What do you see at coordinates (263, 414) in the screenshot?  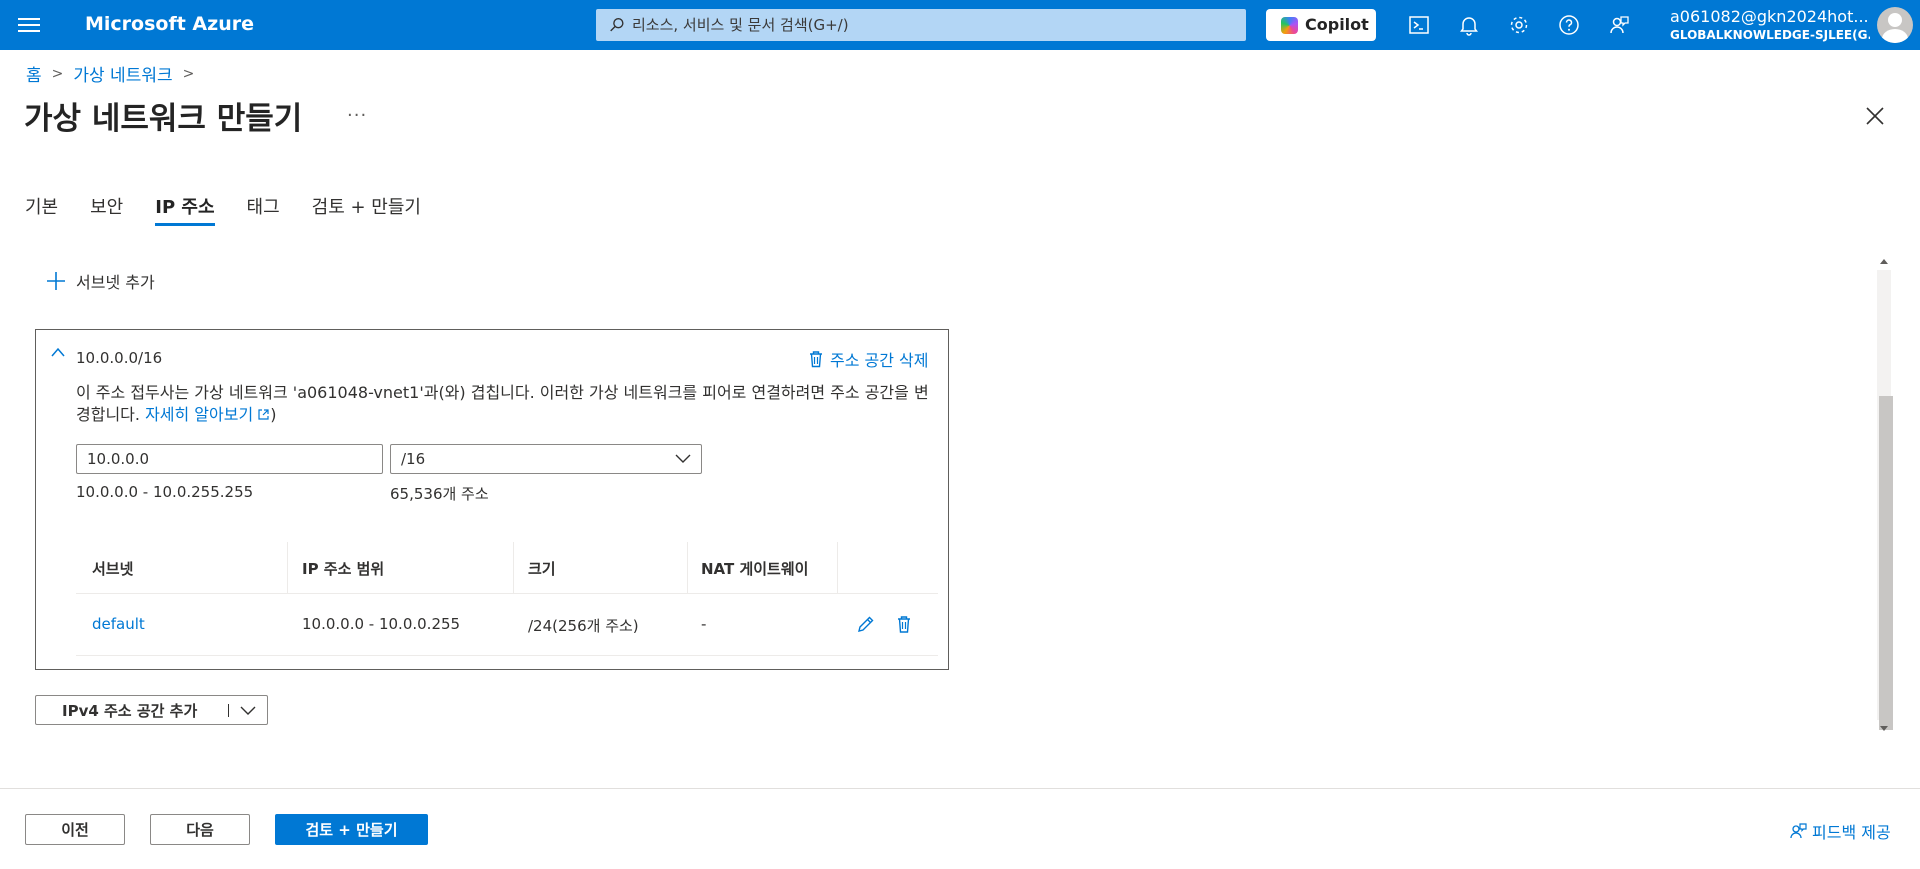 I see `external-link-icon` at bounding box center [263, 414].